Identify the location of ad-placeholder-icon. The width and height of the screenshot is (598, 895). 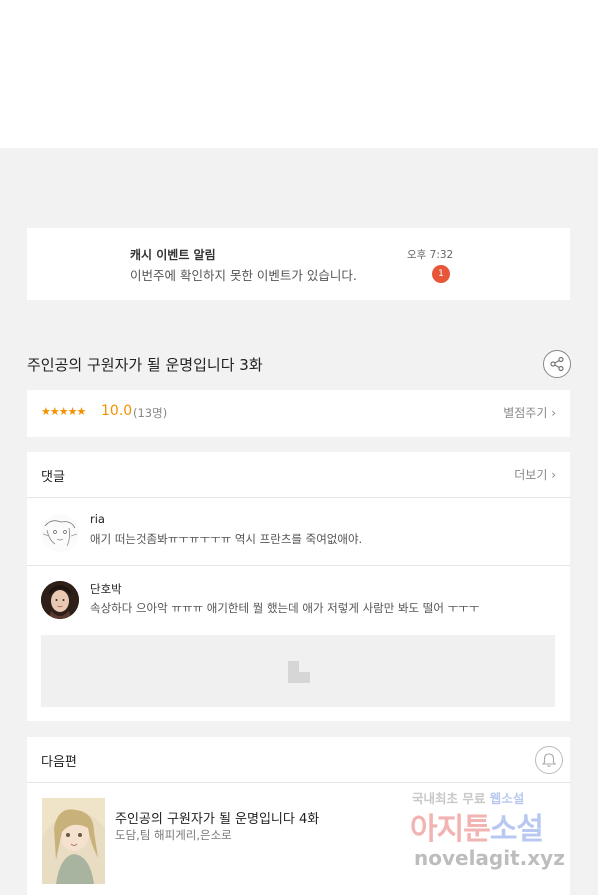
(299, 672).